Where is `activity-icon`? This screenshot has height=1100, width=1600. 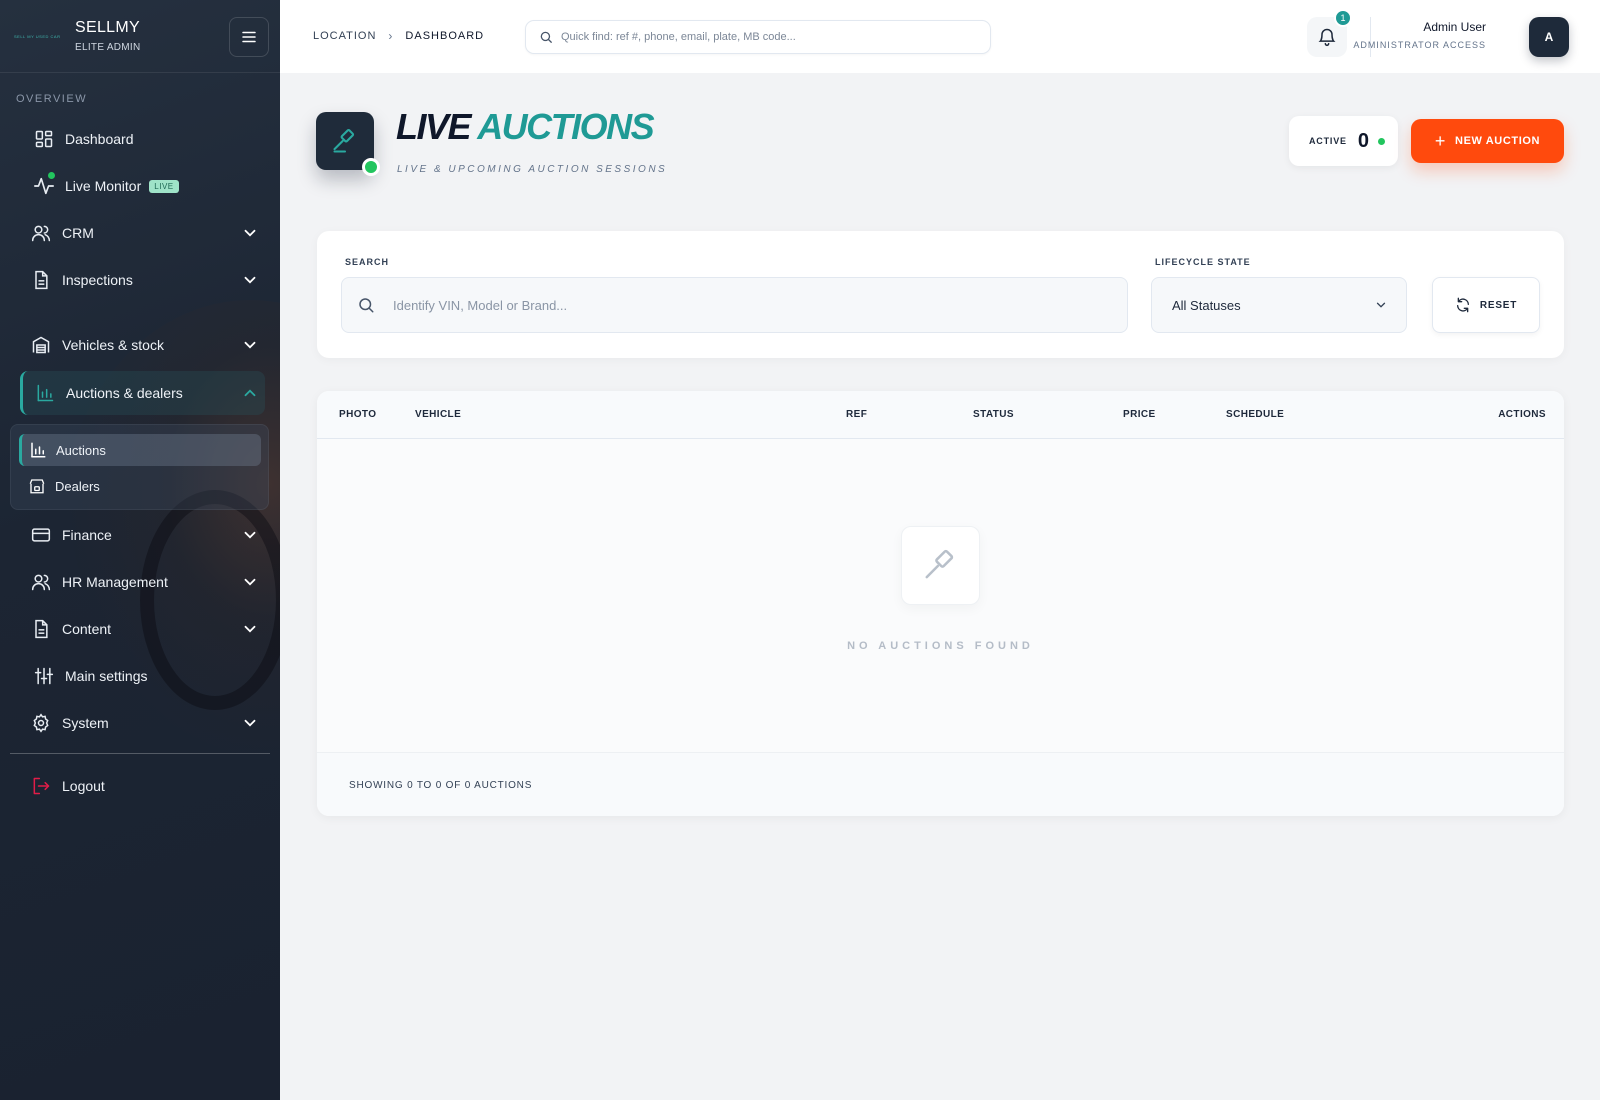 activity-icon is located at coordinates (44, 184).